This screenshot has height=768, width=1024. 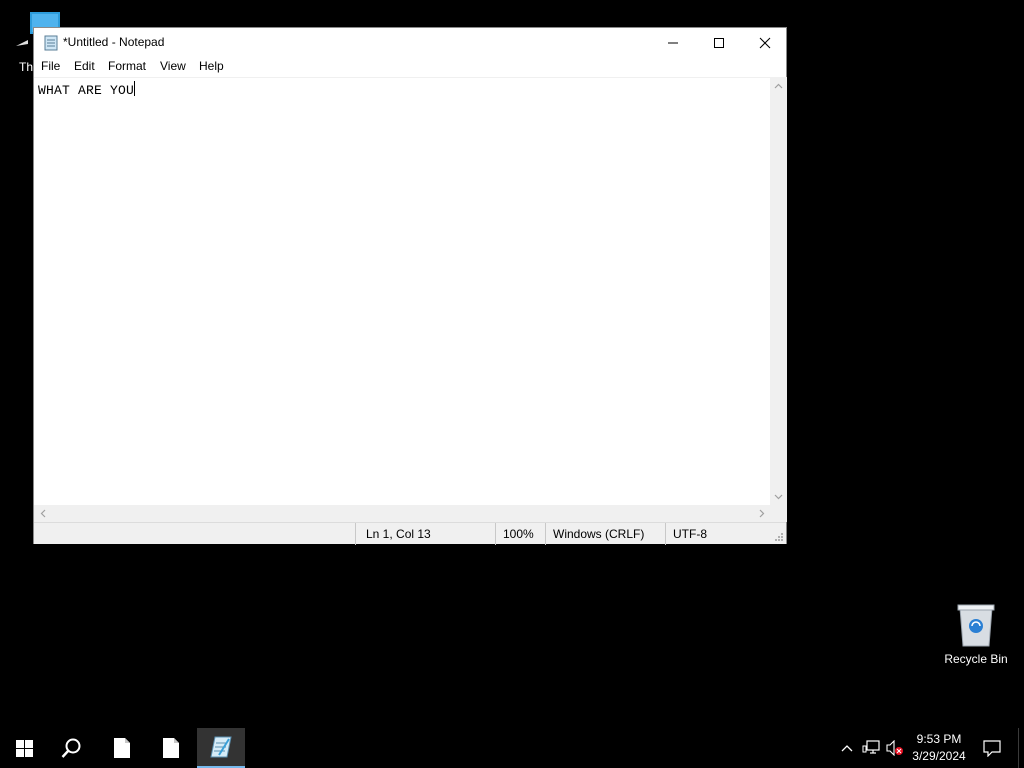 I want to click on show-hidden-icons-button, so click(x=847, y=748).